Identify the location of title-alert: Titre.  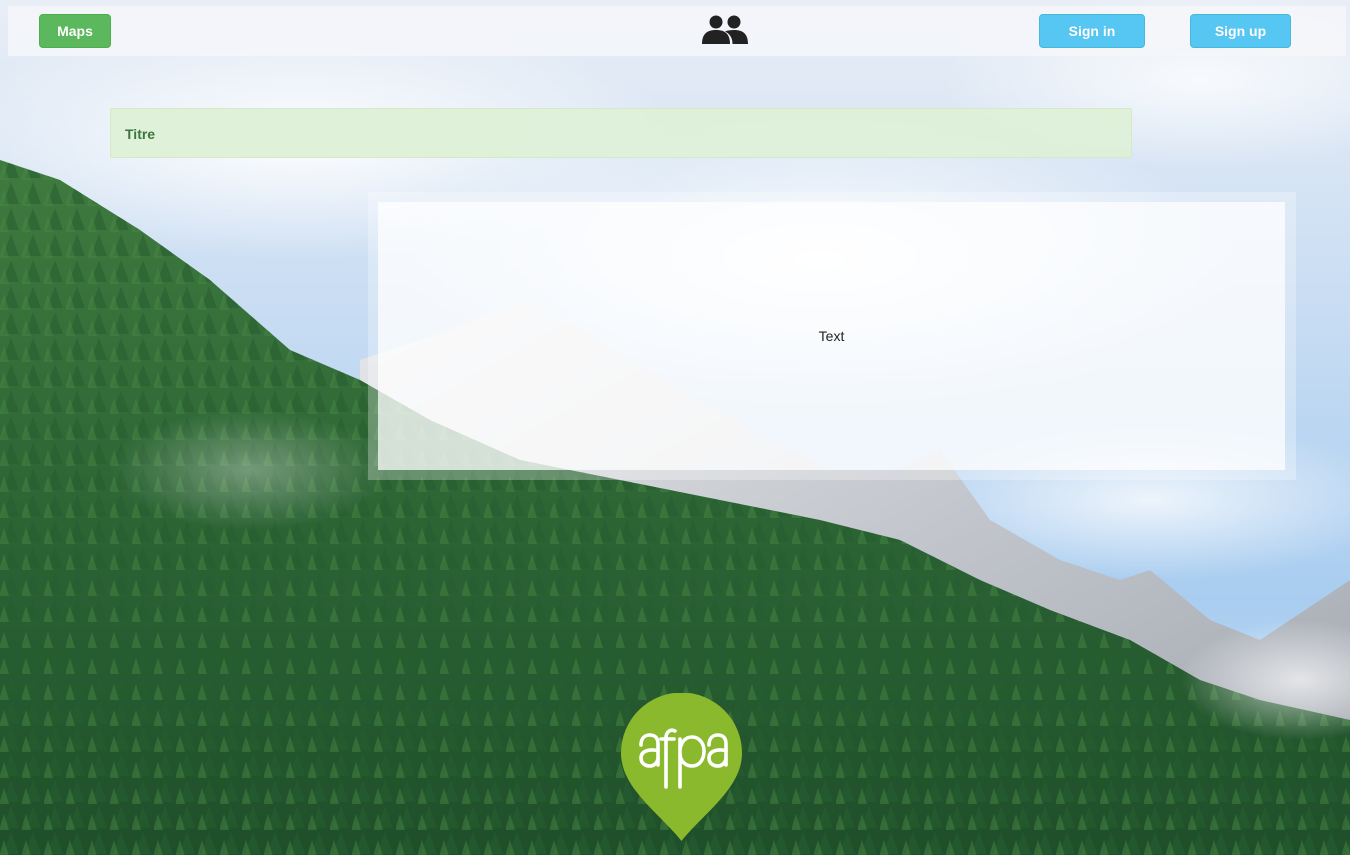
(621, 133).